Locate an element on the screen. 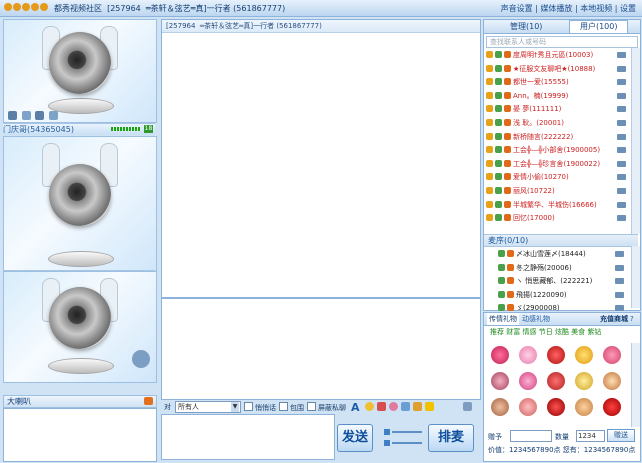  queue-scrollbar is located at coordinates (635, 277).